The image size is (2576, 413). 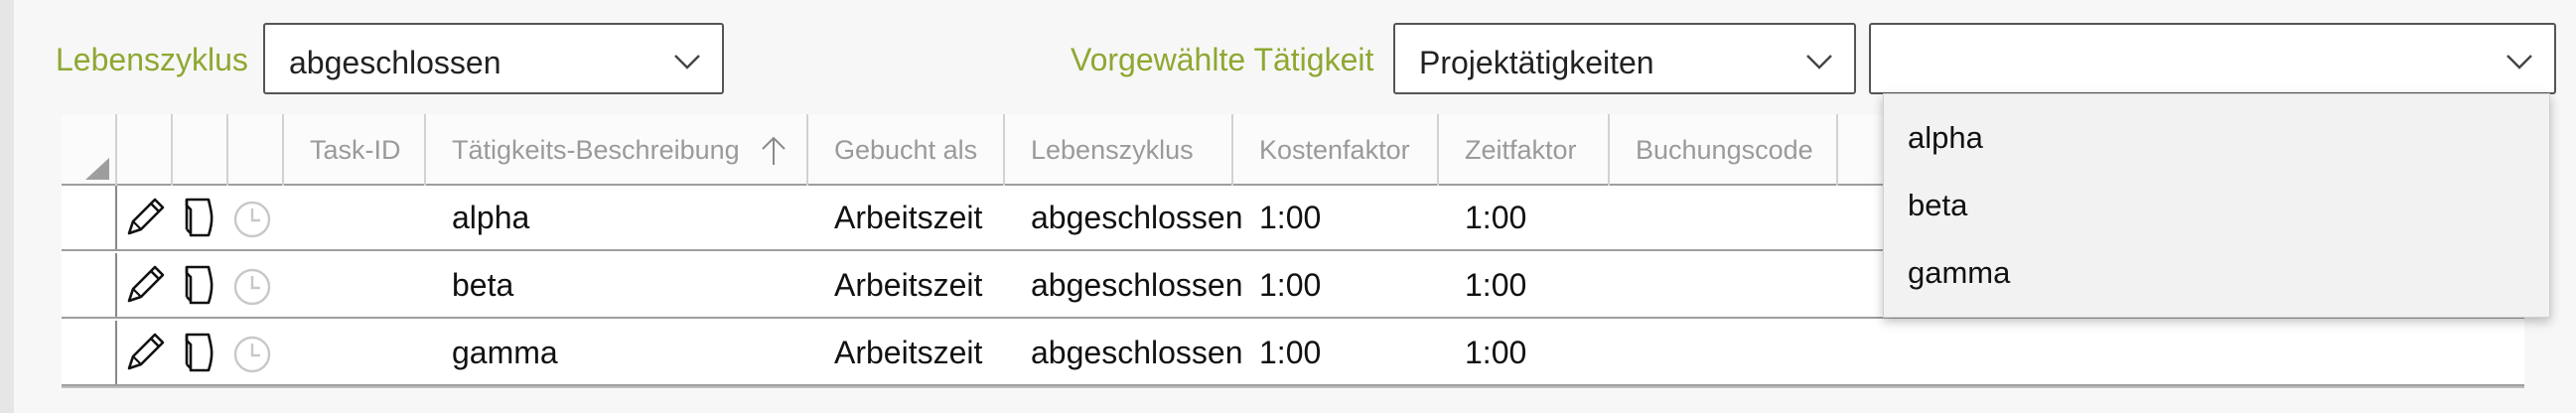 What do you see at coordinates (1724, 150) in the screenshot?
I see `column-header-booking-code: Buchungscode` at bounding box center [1724, 150].